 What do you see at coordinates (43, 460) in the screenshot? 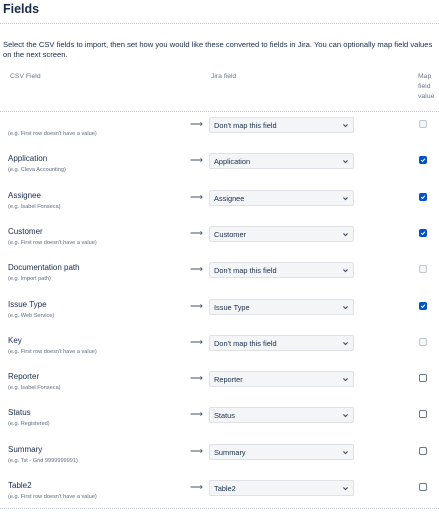
I see `csv-field-example: (e.g. Tst - Grid 9999999991)` at bounding box center [43, 460].